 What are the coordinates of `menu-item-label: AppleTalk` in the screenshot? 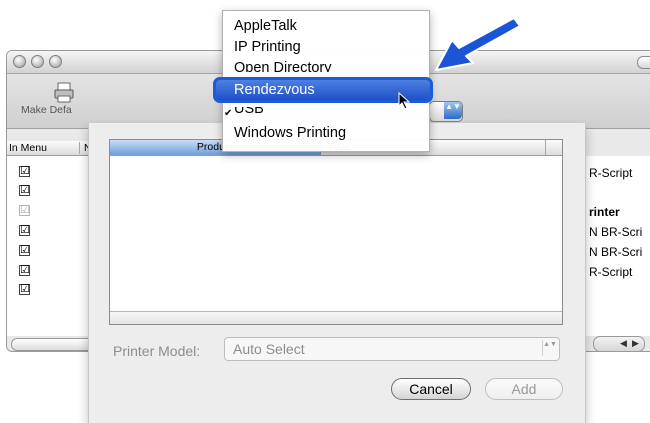 It's located at (265, 26).